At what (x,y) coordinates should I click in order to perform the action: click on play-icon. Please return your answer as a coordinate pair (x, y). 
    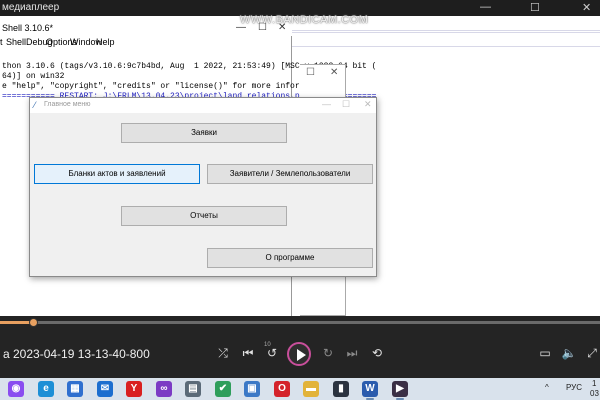
    Looking at the image, I should click on (301, 355).